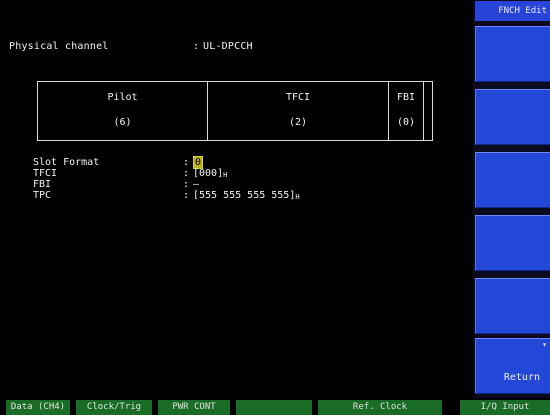 The height and width of the screenshot is (415, 550). What do you see at coordinates (406, 97) in the screenshot?
I see `slot-field-name: FBI` at bounding box center [406, 97].